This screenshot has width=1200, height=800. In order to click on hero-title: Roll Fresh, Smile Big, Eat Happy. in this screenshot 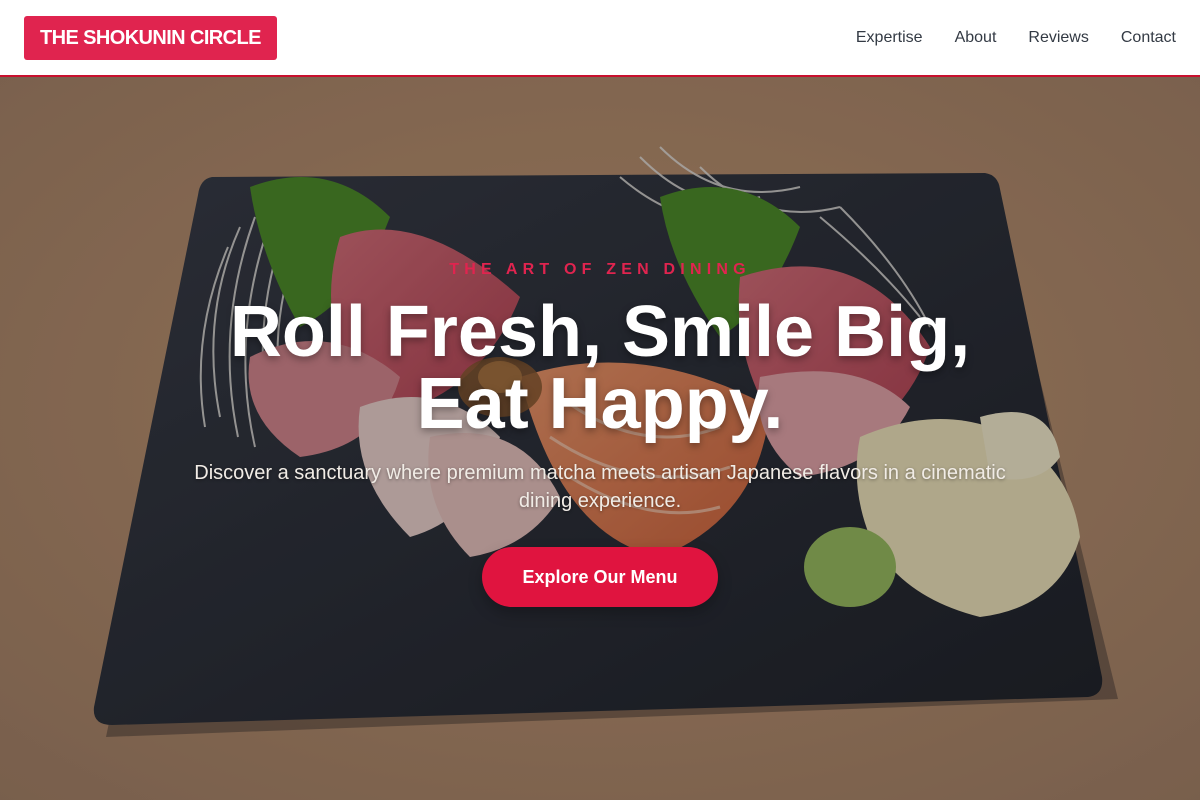, I will do `click(600, 368)`.